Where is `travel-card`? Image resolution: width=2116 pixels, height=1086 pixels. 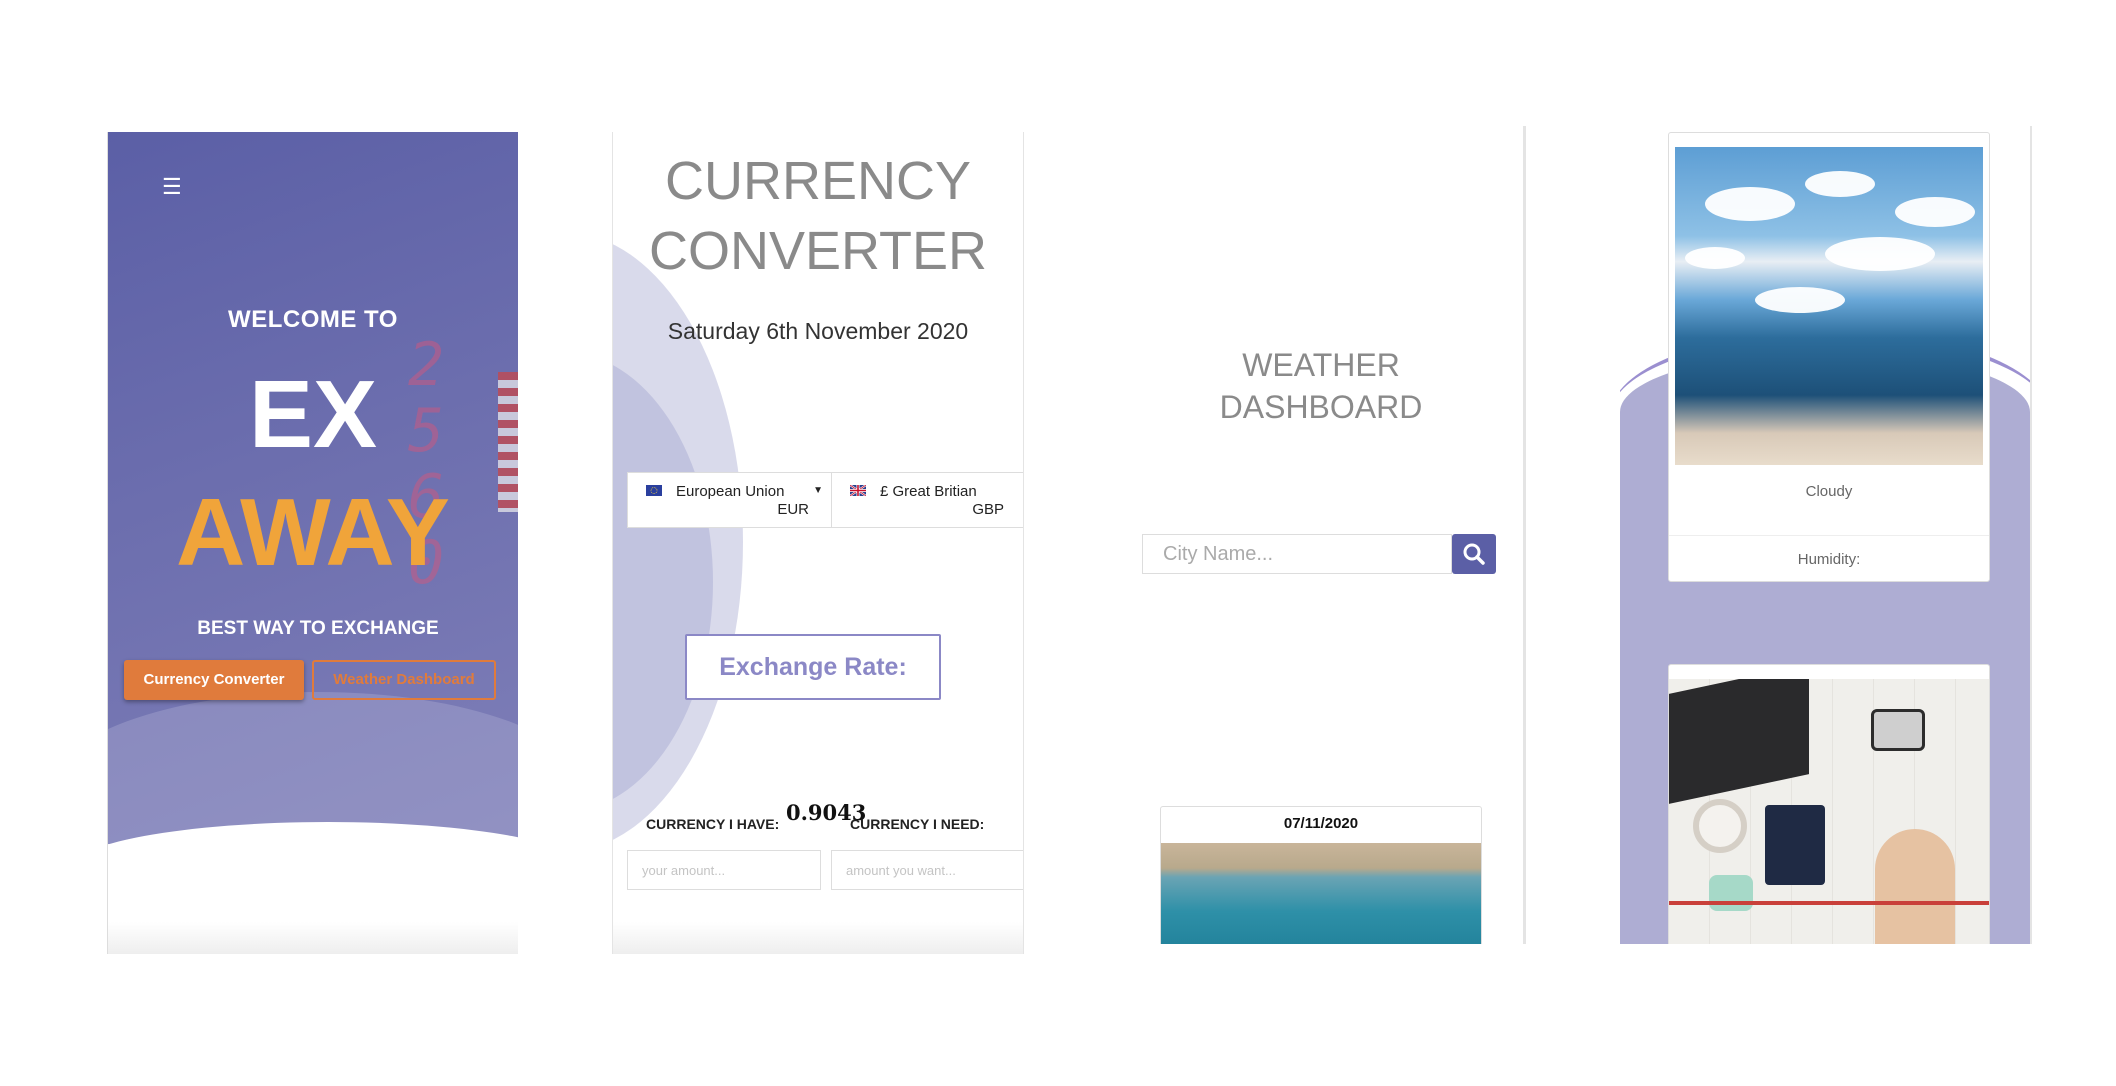 travel-card is located at coordinates (1829, 804).